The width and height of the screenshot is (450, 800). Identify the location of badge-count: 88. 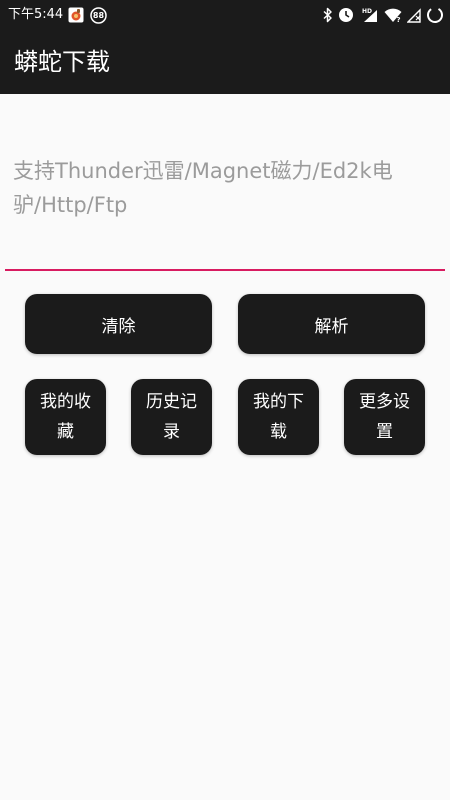
(98, 15).